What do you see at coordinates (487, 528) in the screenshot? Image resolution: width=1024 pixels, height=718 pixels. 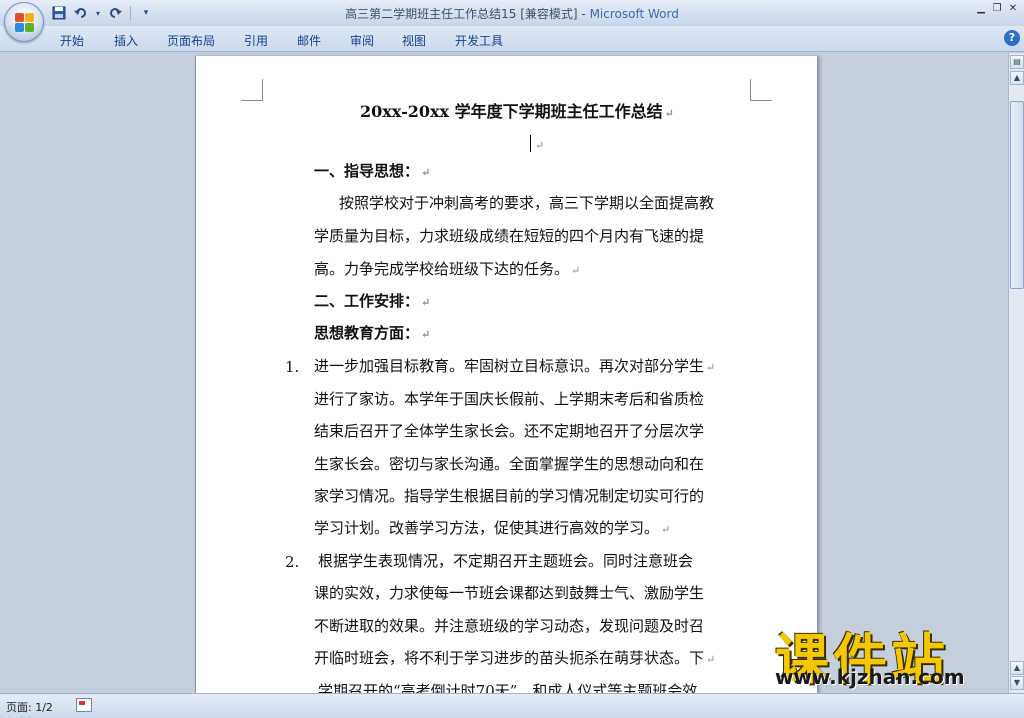 I see `line-text: 学习计划。改善学习方法，促使其进行高效的学习。` at bounding box center [487, 528].